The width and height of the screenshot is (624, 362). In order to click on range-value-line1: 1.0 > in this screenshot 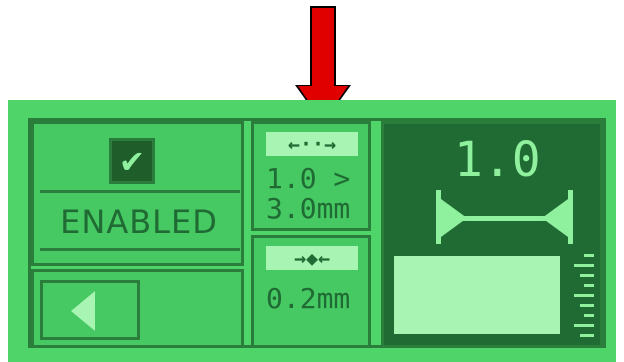, I will do `click(308, 178)`.